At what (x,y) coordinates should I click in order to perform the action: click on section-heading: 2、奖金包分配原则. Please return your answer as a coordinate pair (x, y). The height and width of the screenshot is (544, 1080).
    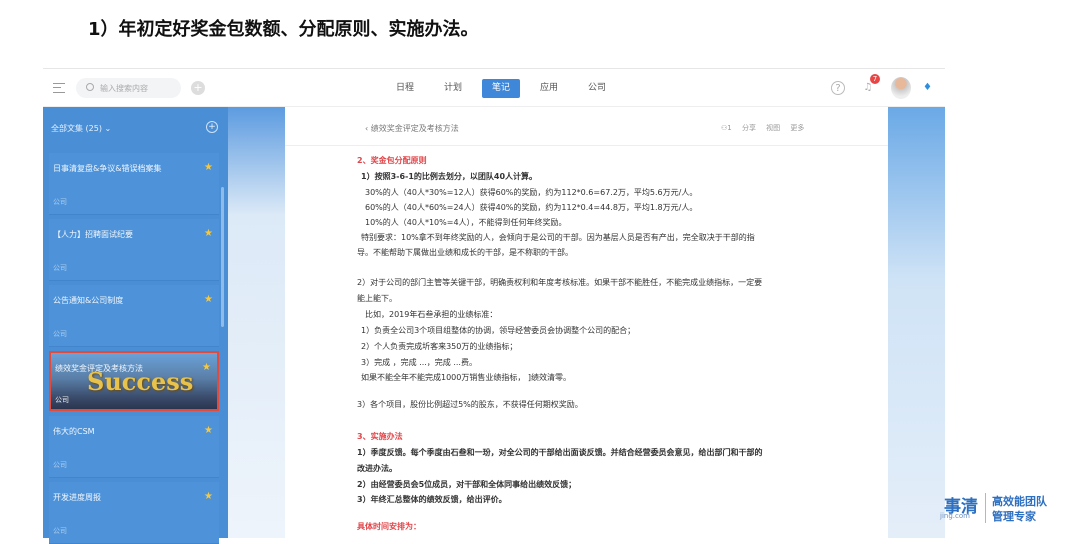
    Looking at the image, I should click on (392, 160).